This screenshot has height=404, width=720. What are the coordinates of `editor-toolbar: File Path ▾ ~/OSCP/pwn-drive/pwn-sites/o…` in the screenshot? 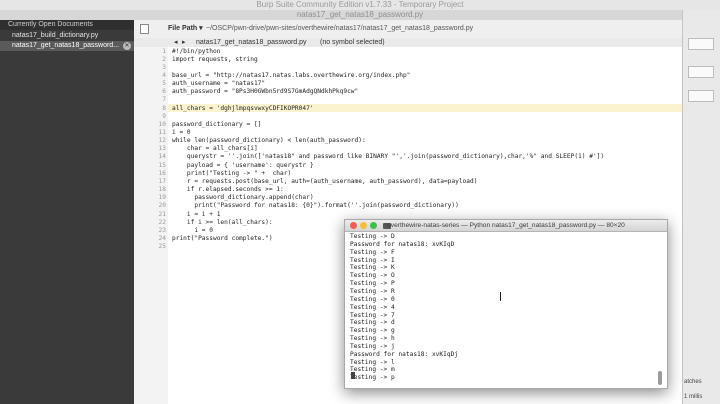 It's located at (408, 29).